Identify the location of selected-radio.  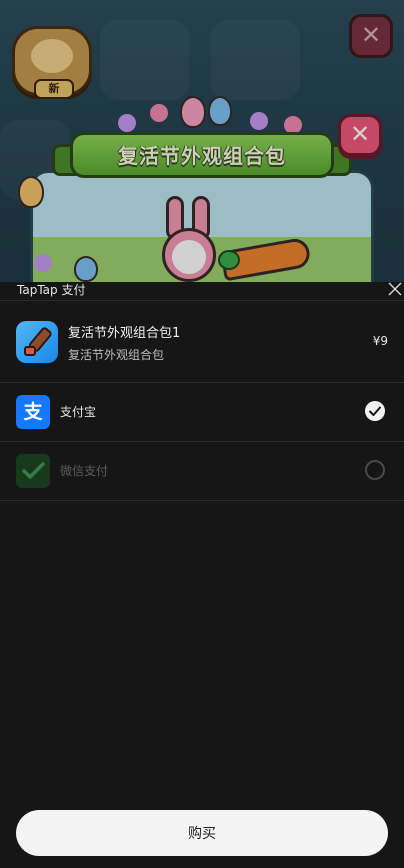
(375, 411).